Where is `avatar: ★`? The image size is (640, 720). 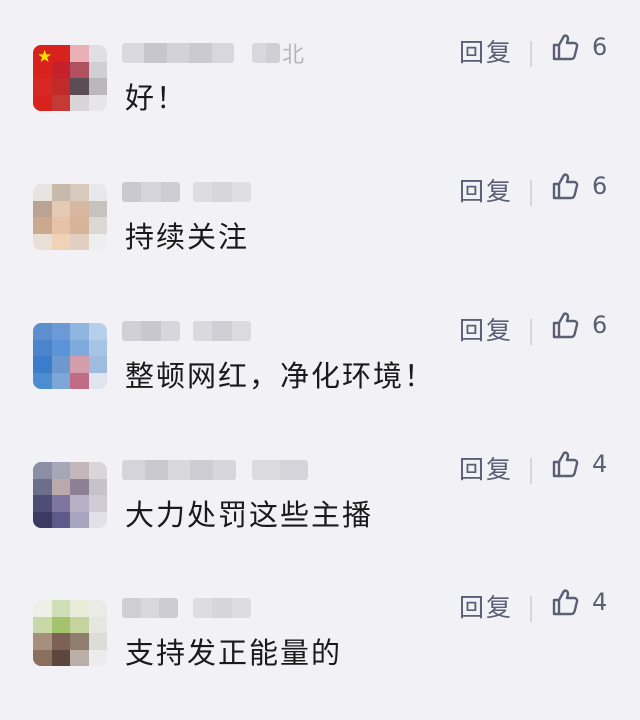 avatar: ★ is located at coordinates (70, 78).